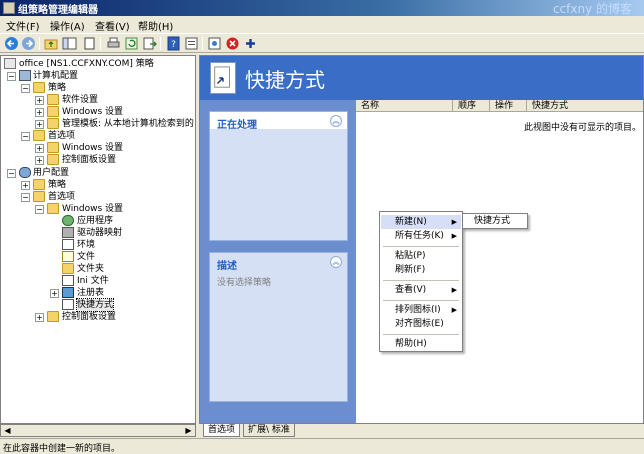 This screenshot has height=454, width=644. Describe the element at coordinates (592, 9) in the screenshot. I see `watermark-text: ccfxny 的博客` at that location.